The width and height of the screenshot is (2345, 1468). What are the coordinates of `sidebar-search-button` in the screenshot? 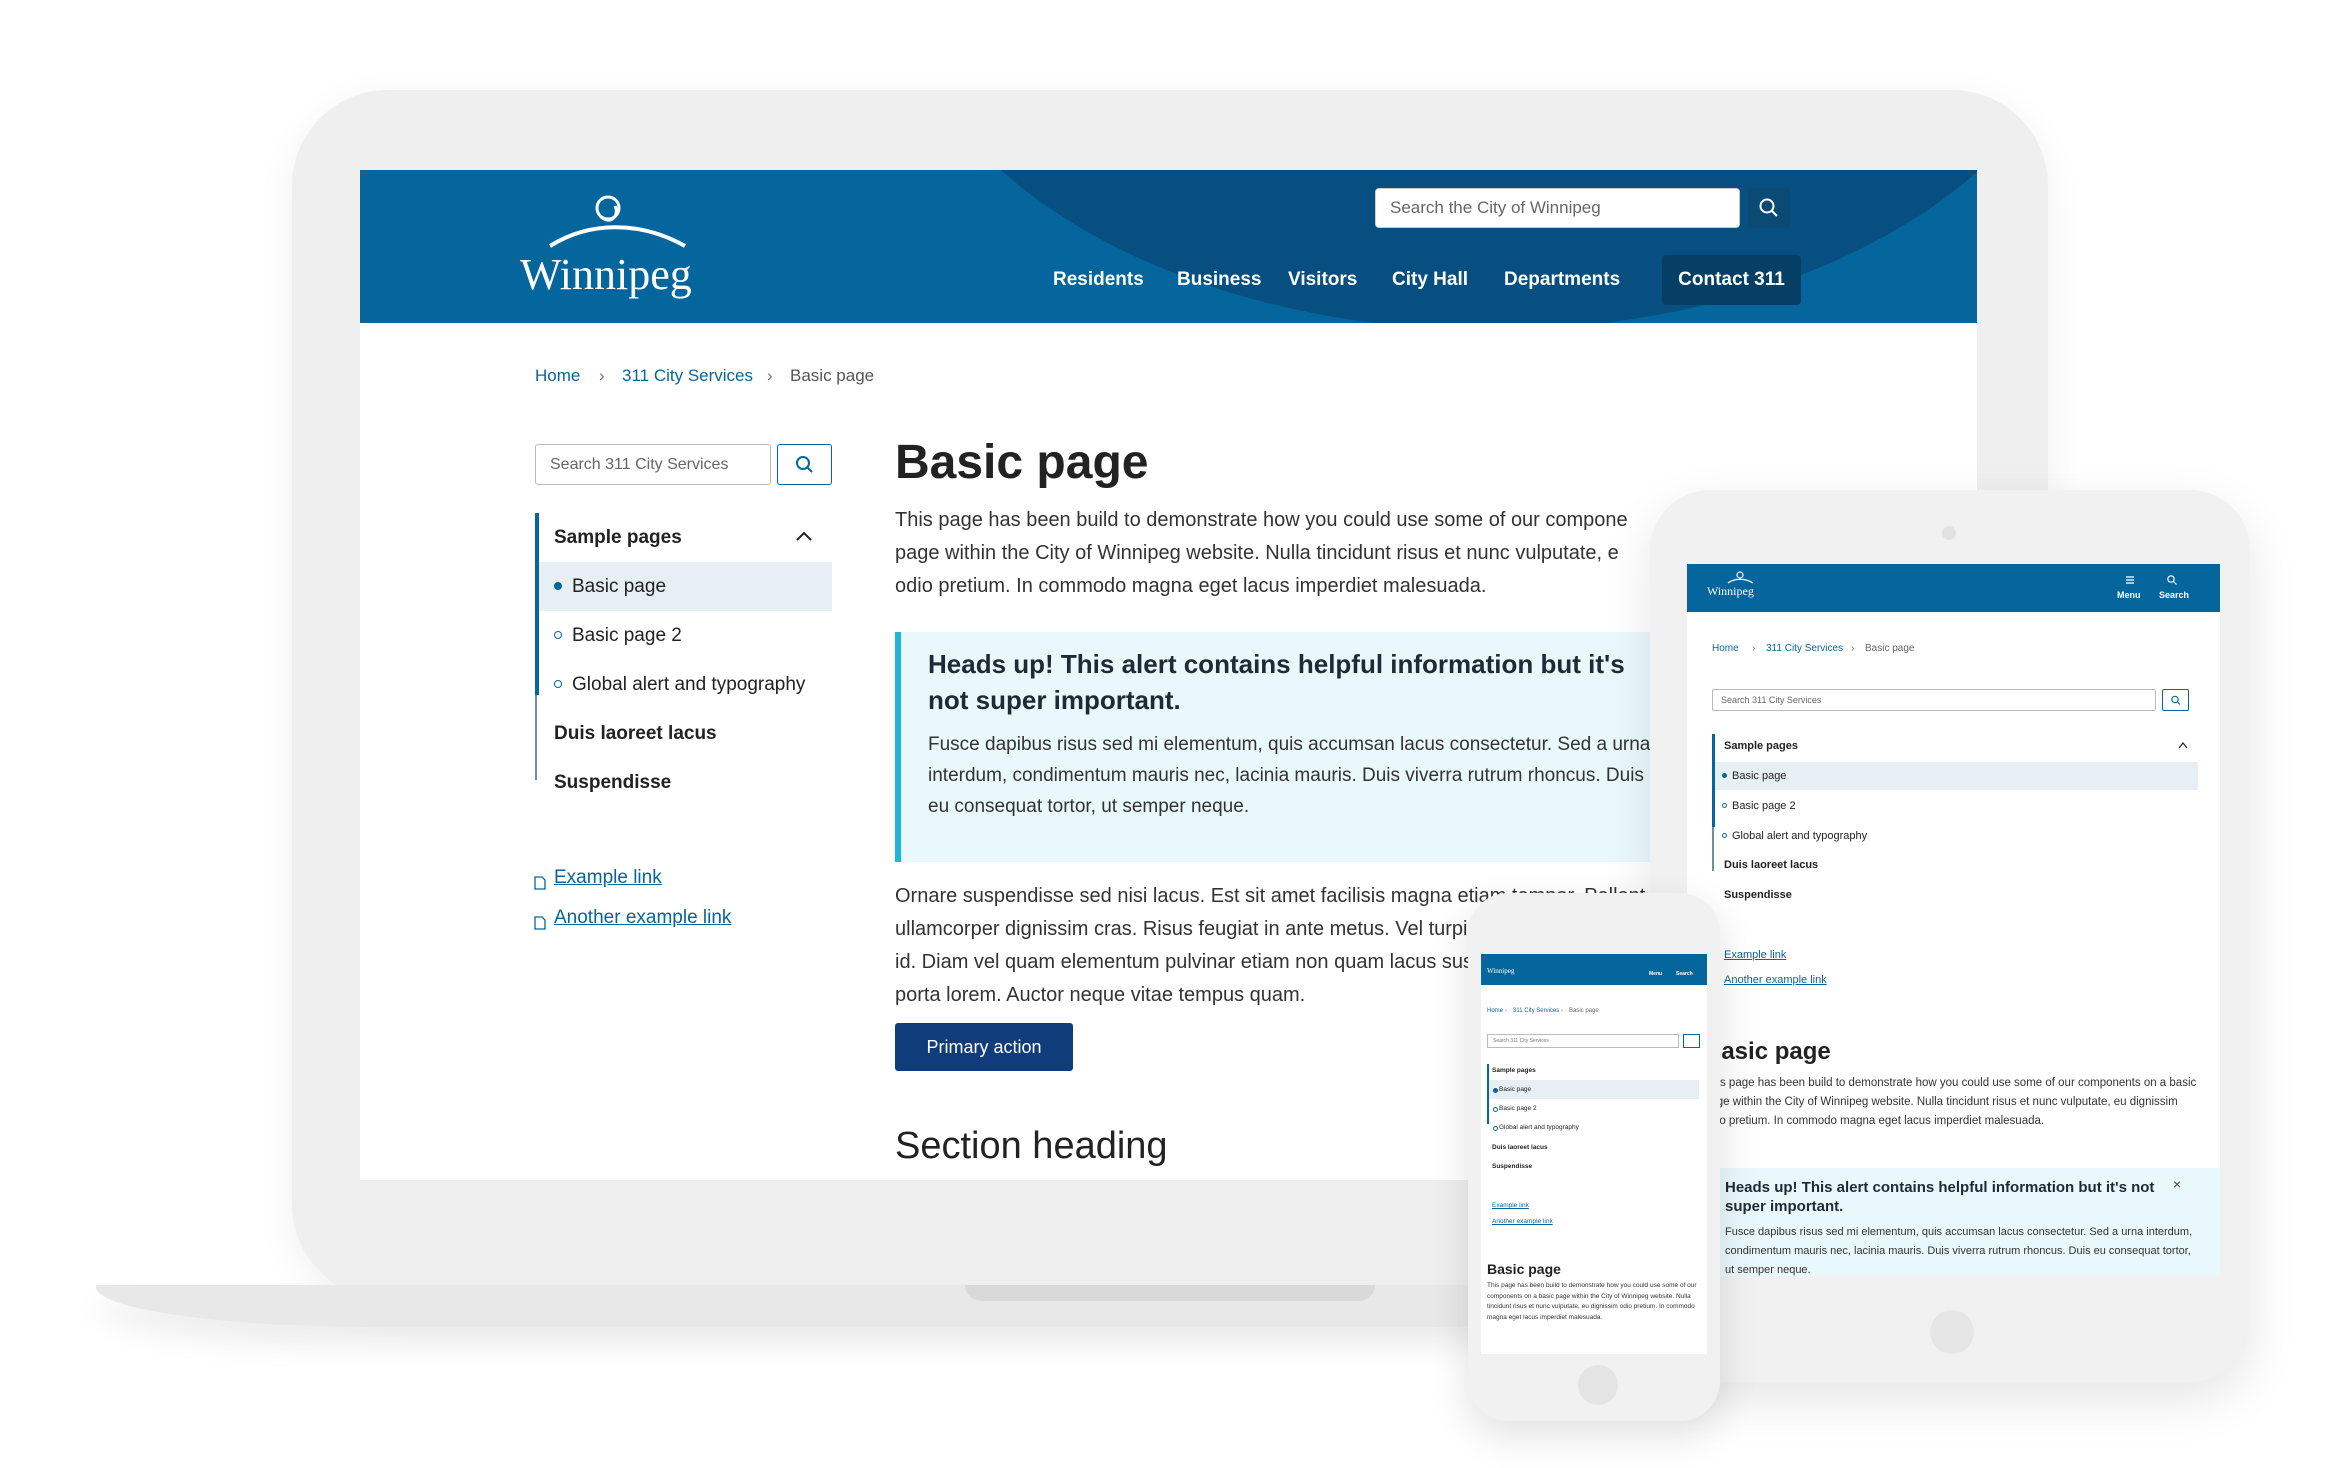 It's located at (804, 464).